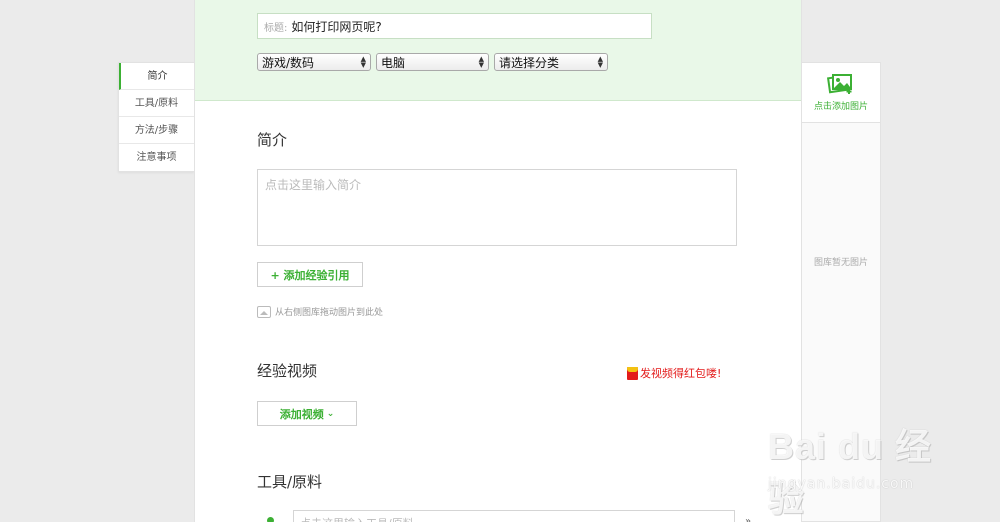  I want to click on gallery-empty-text: 图库暂无图片, so click(840, 263).